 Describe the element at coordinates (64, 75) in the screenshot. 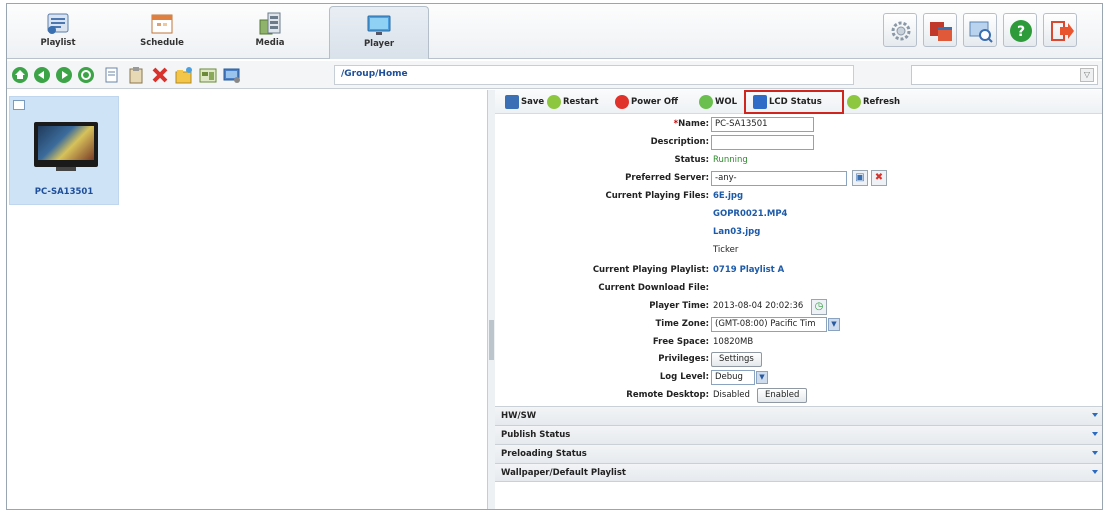

I see `forward-icon` at that location.